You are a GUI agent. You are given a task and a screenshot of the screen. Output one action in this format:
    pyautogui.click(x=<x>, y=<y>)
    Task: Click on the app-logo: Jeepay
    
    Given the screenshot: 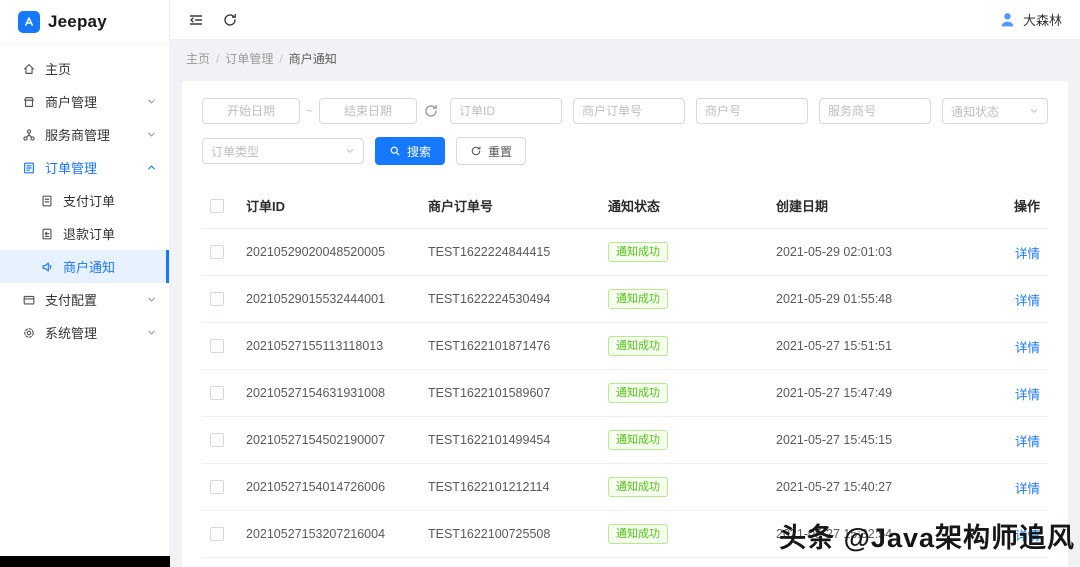 What is the action you would take?
    pyautogui.click(x=84, y=22)
    